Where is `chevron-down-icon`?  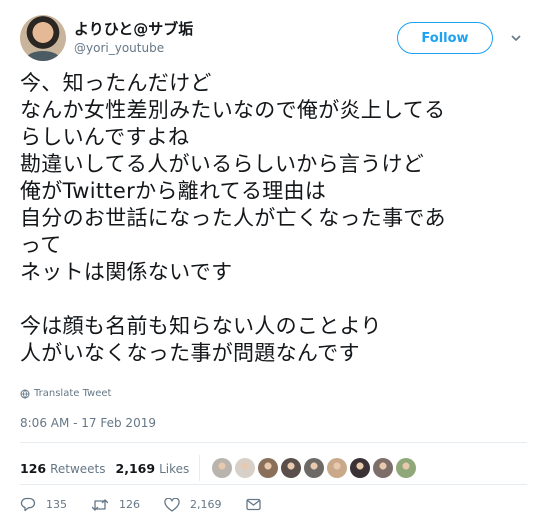 chevron-down-icon is located at coordinates (516, 38).